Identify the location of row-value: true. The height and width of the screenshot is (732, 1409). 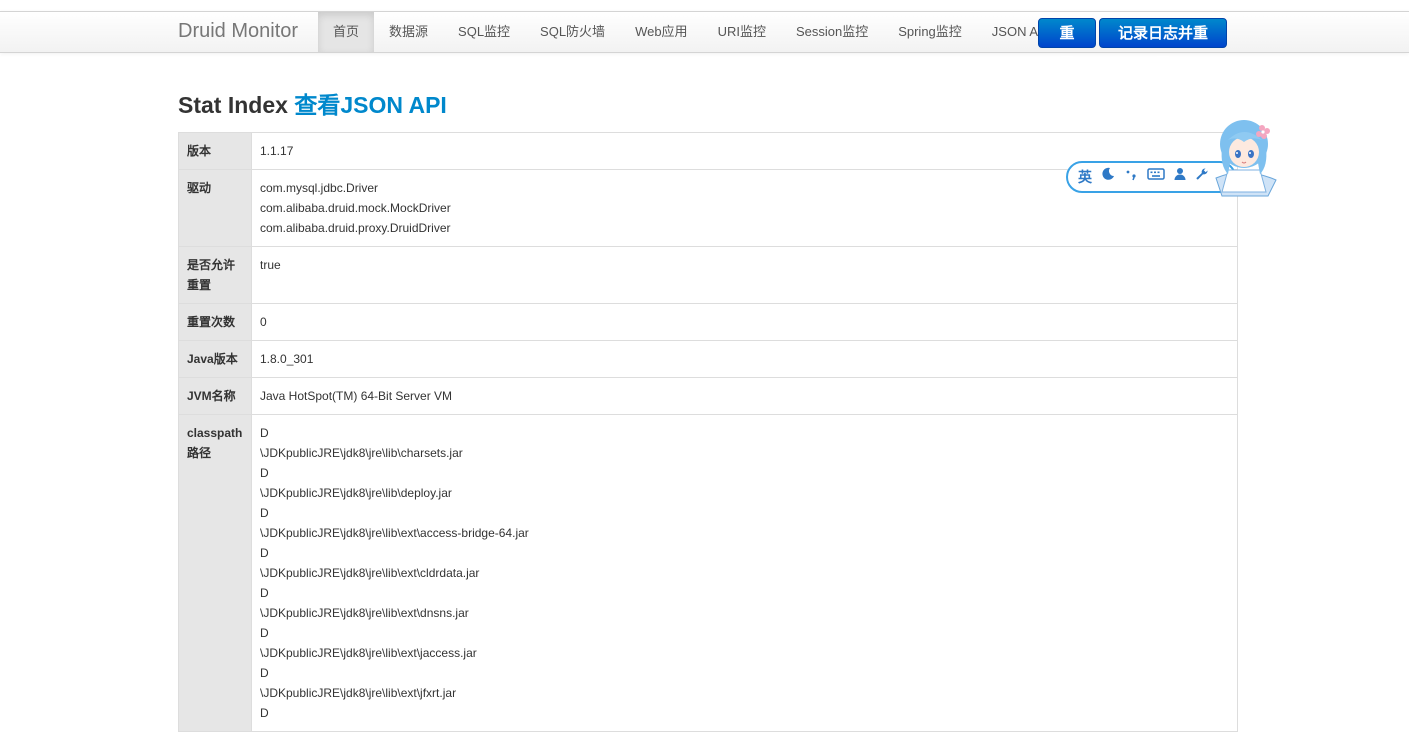
(744, 275).